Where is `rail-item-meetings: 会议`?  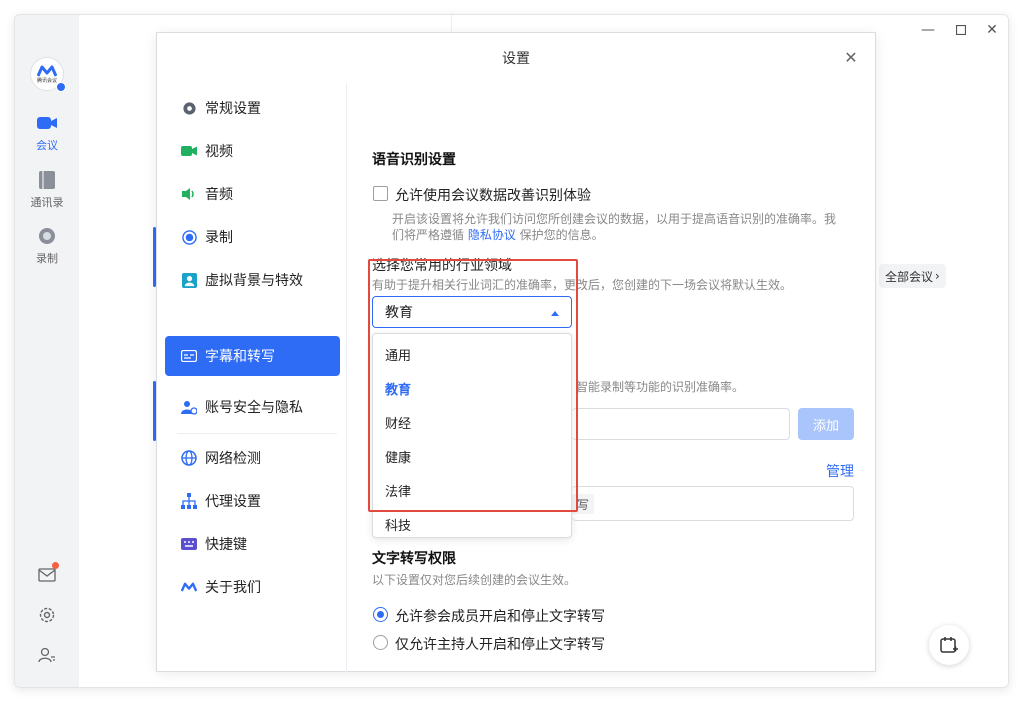 rail-item-meetings: 会议 is located at coordinates (47, 133).